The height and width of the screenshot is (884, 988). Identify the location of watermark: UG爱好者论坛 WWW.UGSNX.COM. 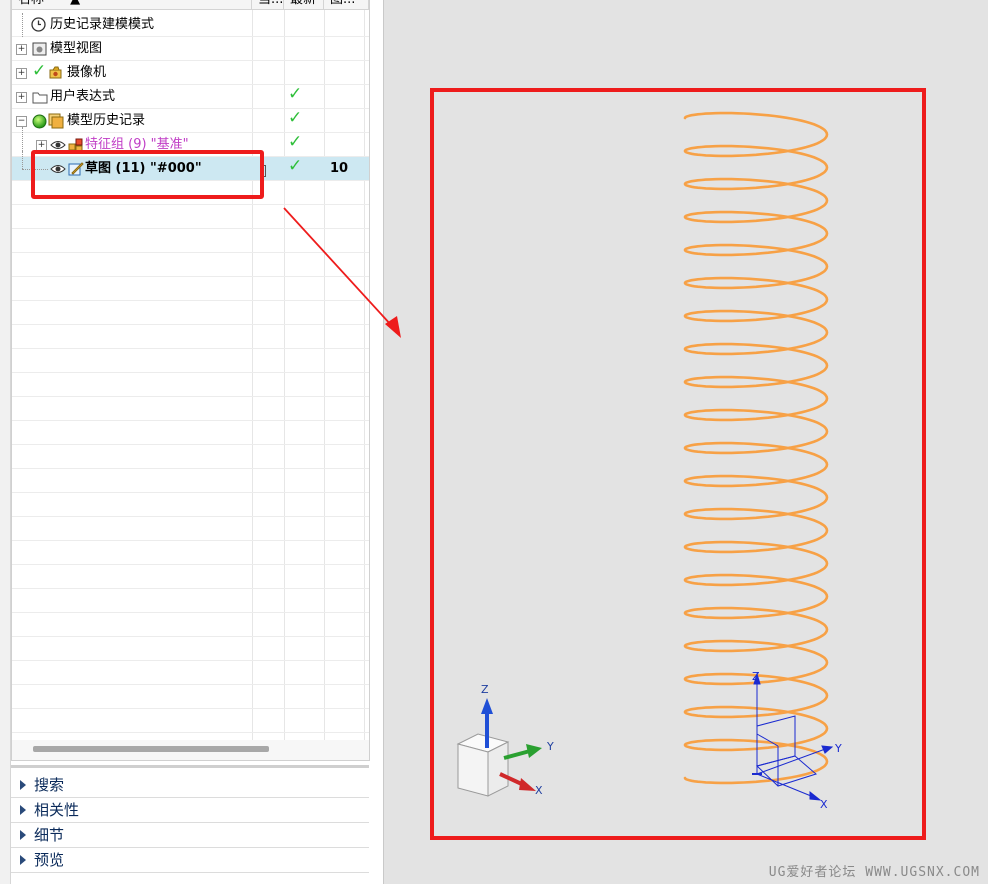
(874, 872).